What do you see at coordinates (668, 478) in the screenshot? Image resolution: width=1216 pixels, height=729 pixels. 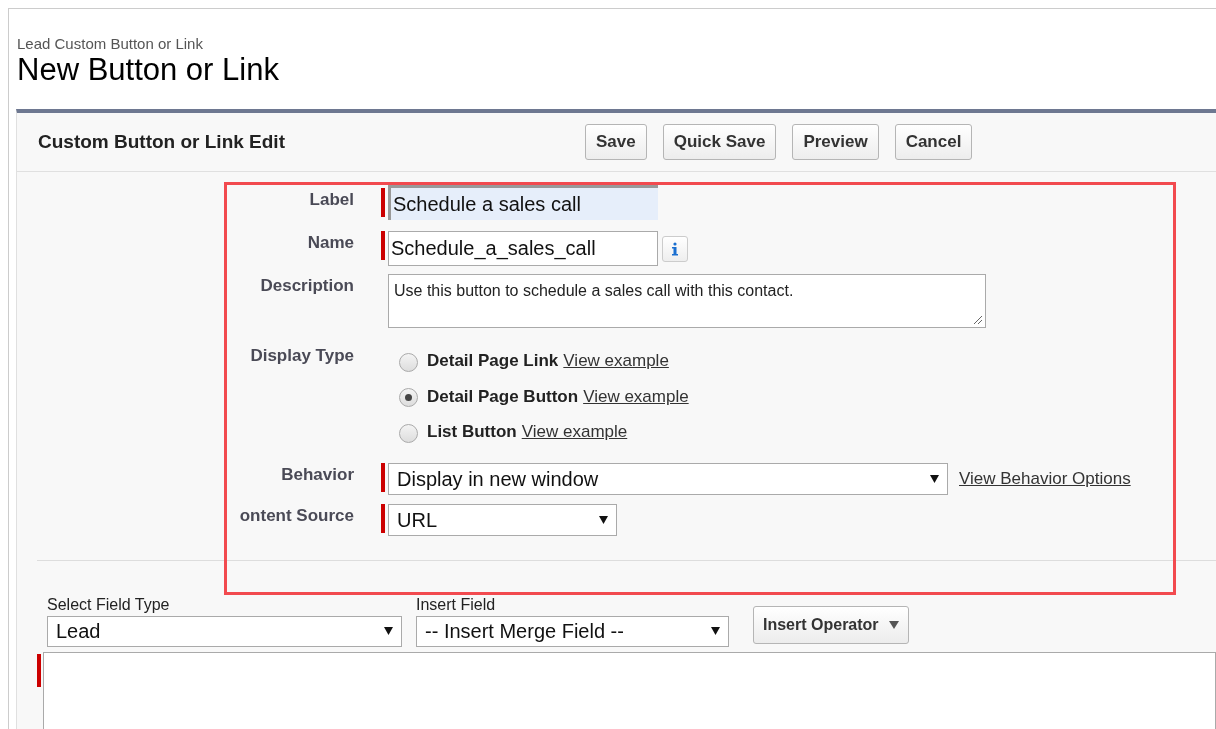 I see `select-dropdown: Display in new window` at bounding box center [668, 478].